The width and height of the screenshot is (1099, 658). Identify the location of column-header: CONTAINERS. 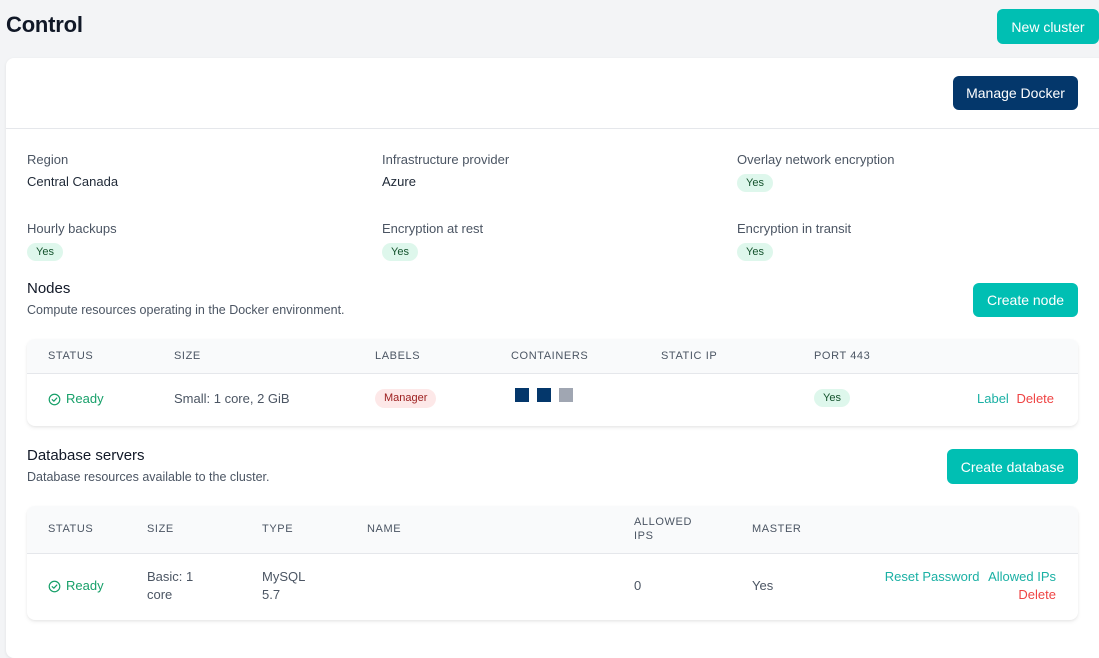
(550, 356).